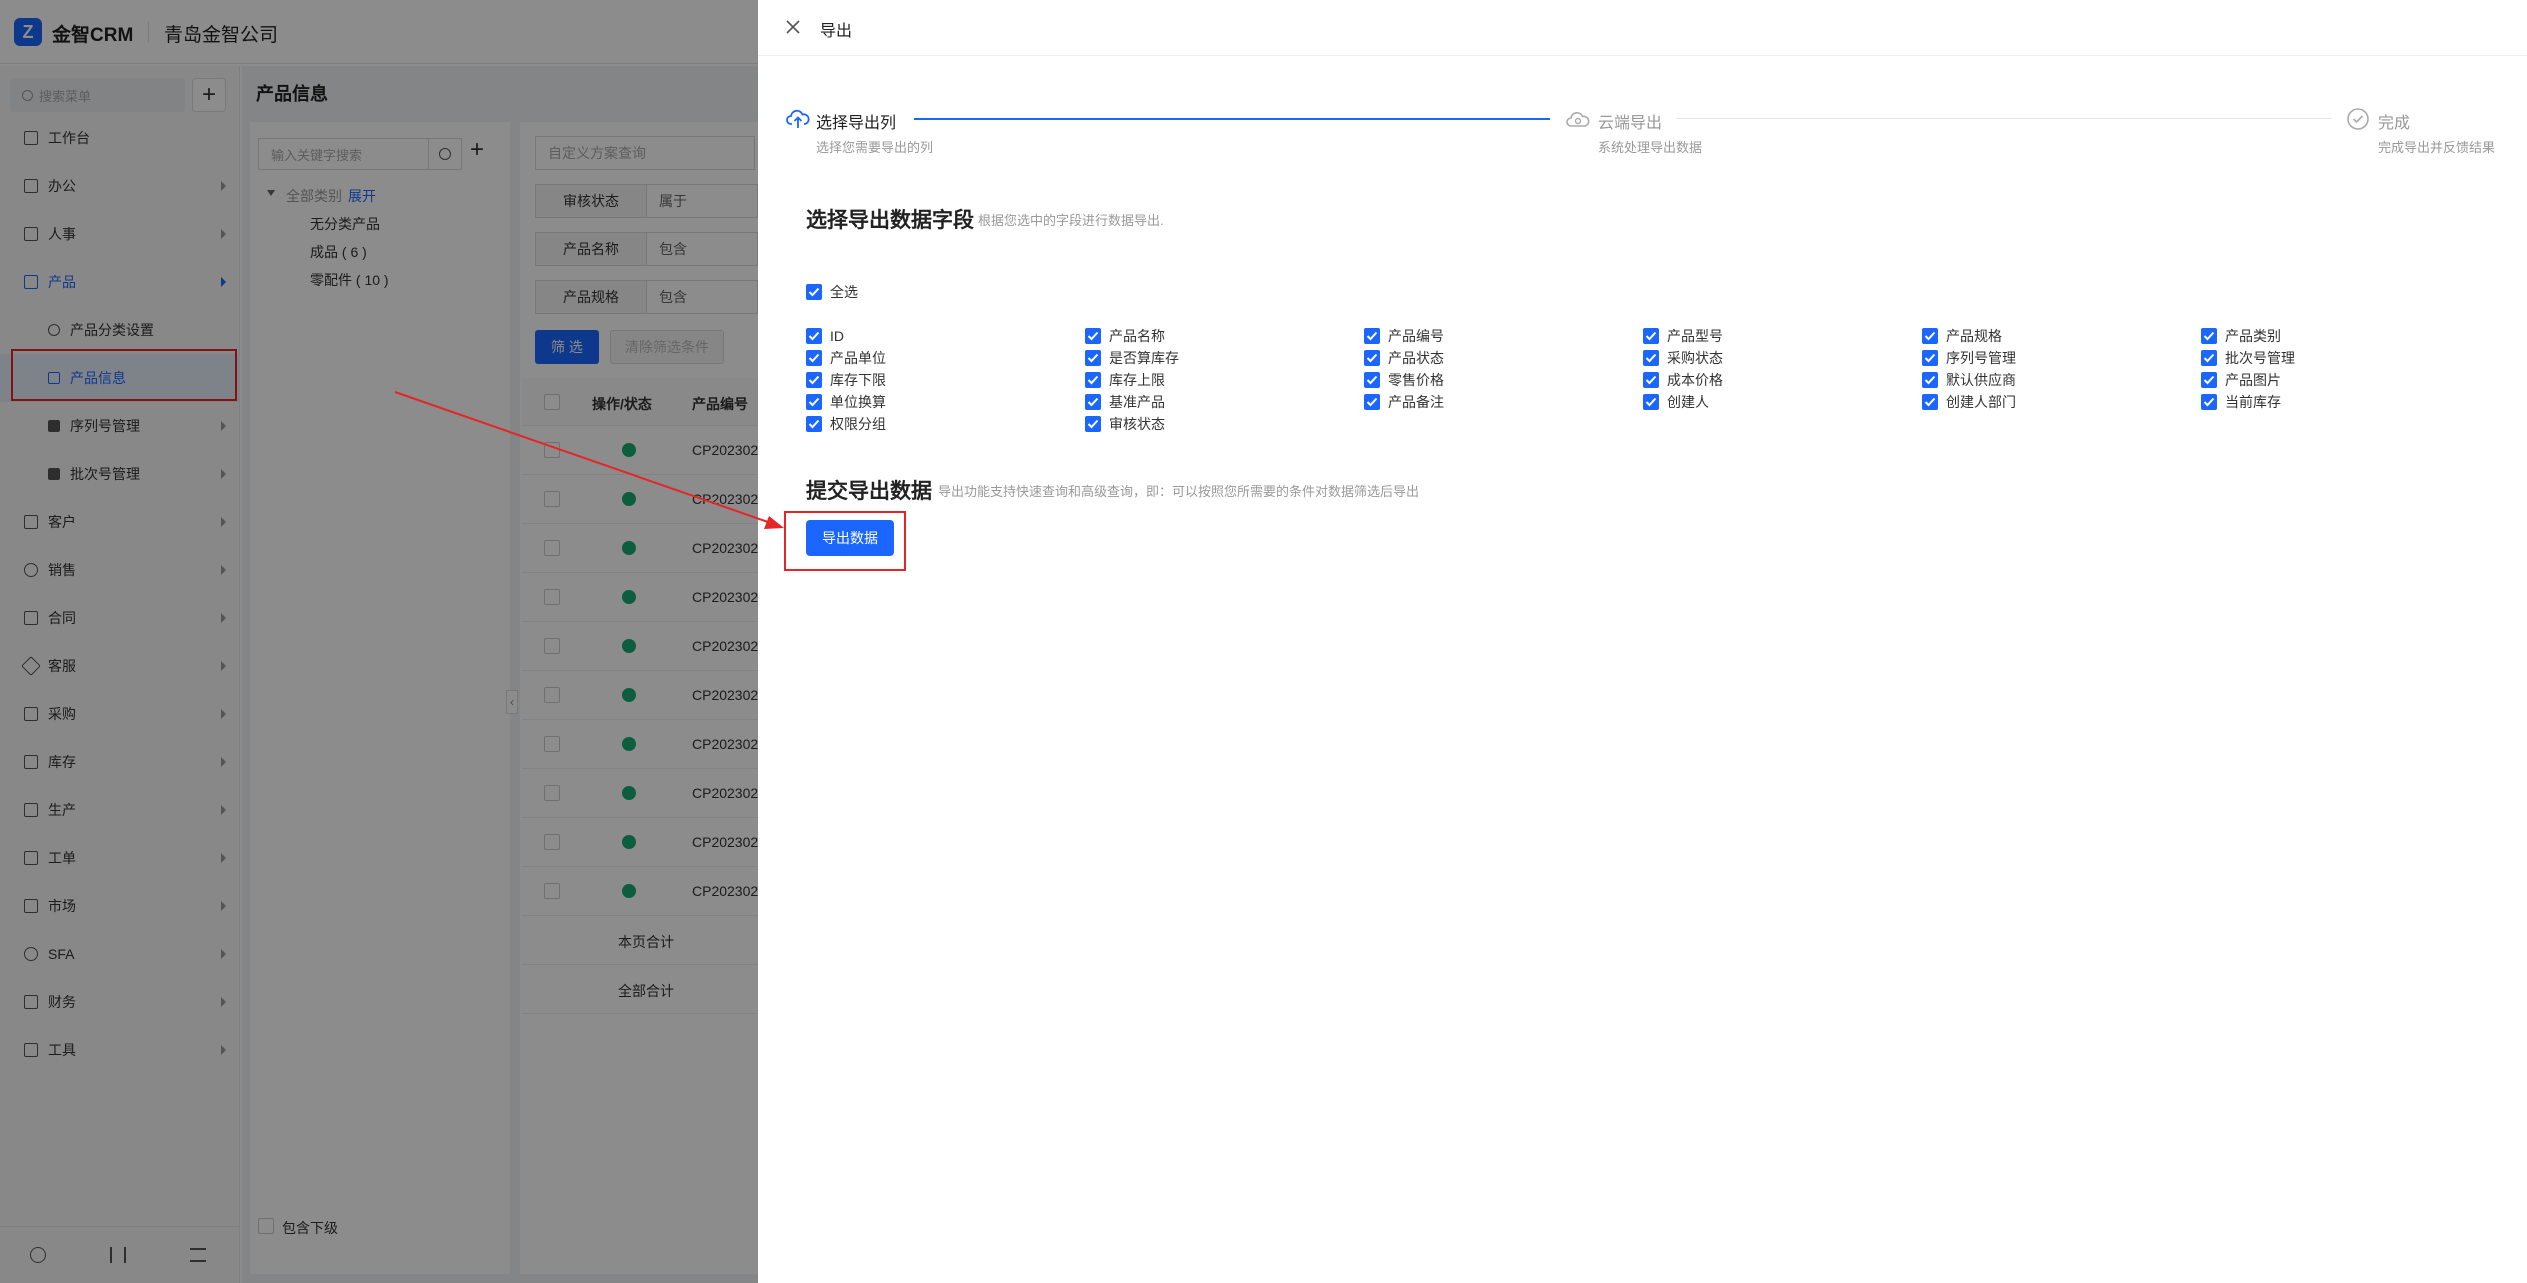 This screenshot has width=2527, height=1283. I want to click on arrow-head, so click(774, 522).